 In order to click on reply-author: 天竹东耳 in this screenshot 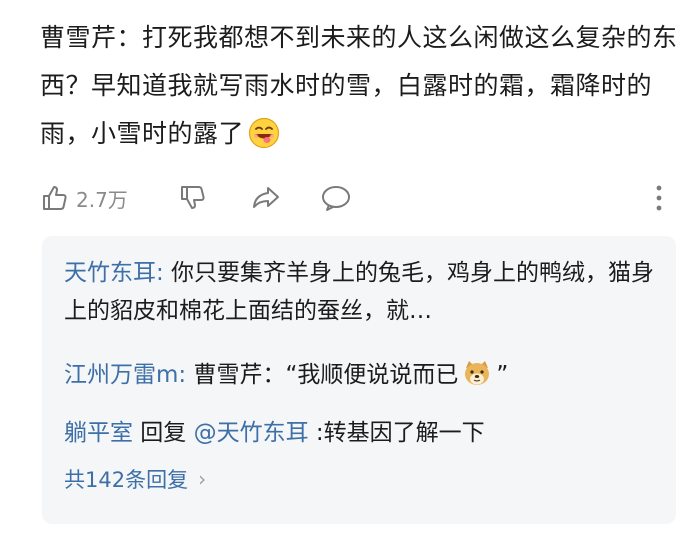, I will do `click(110, 273)`.